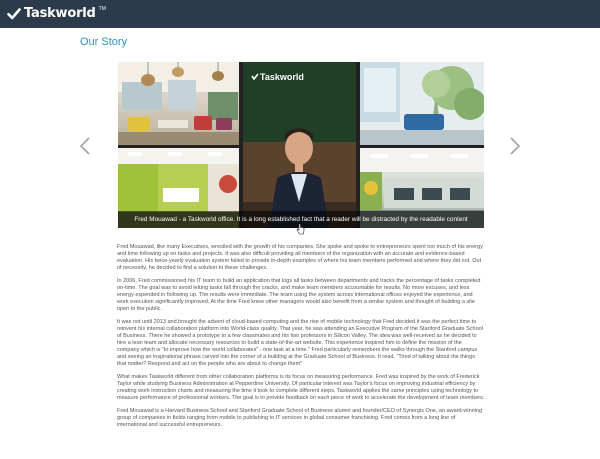  I want to click on chevron-right-icon, so click(515, 146).